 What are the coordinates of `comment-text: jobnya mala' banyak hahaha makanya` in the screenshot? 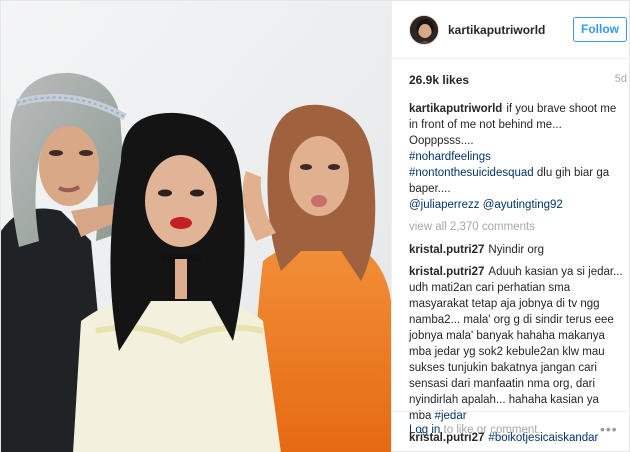 It's located at (507, 336).